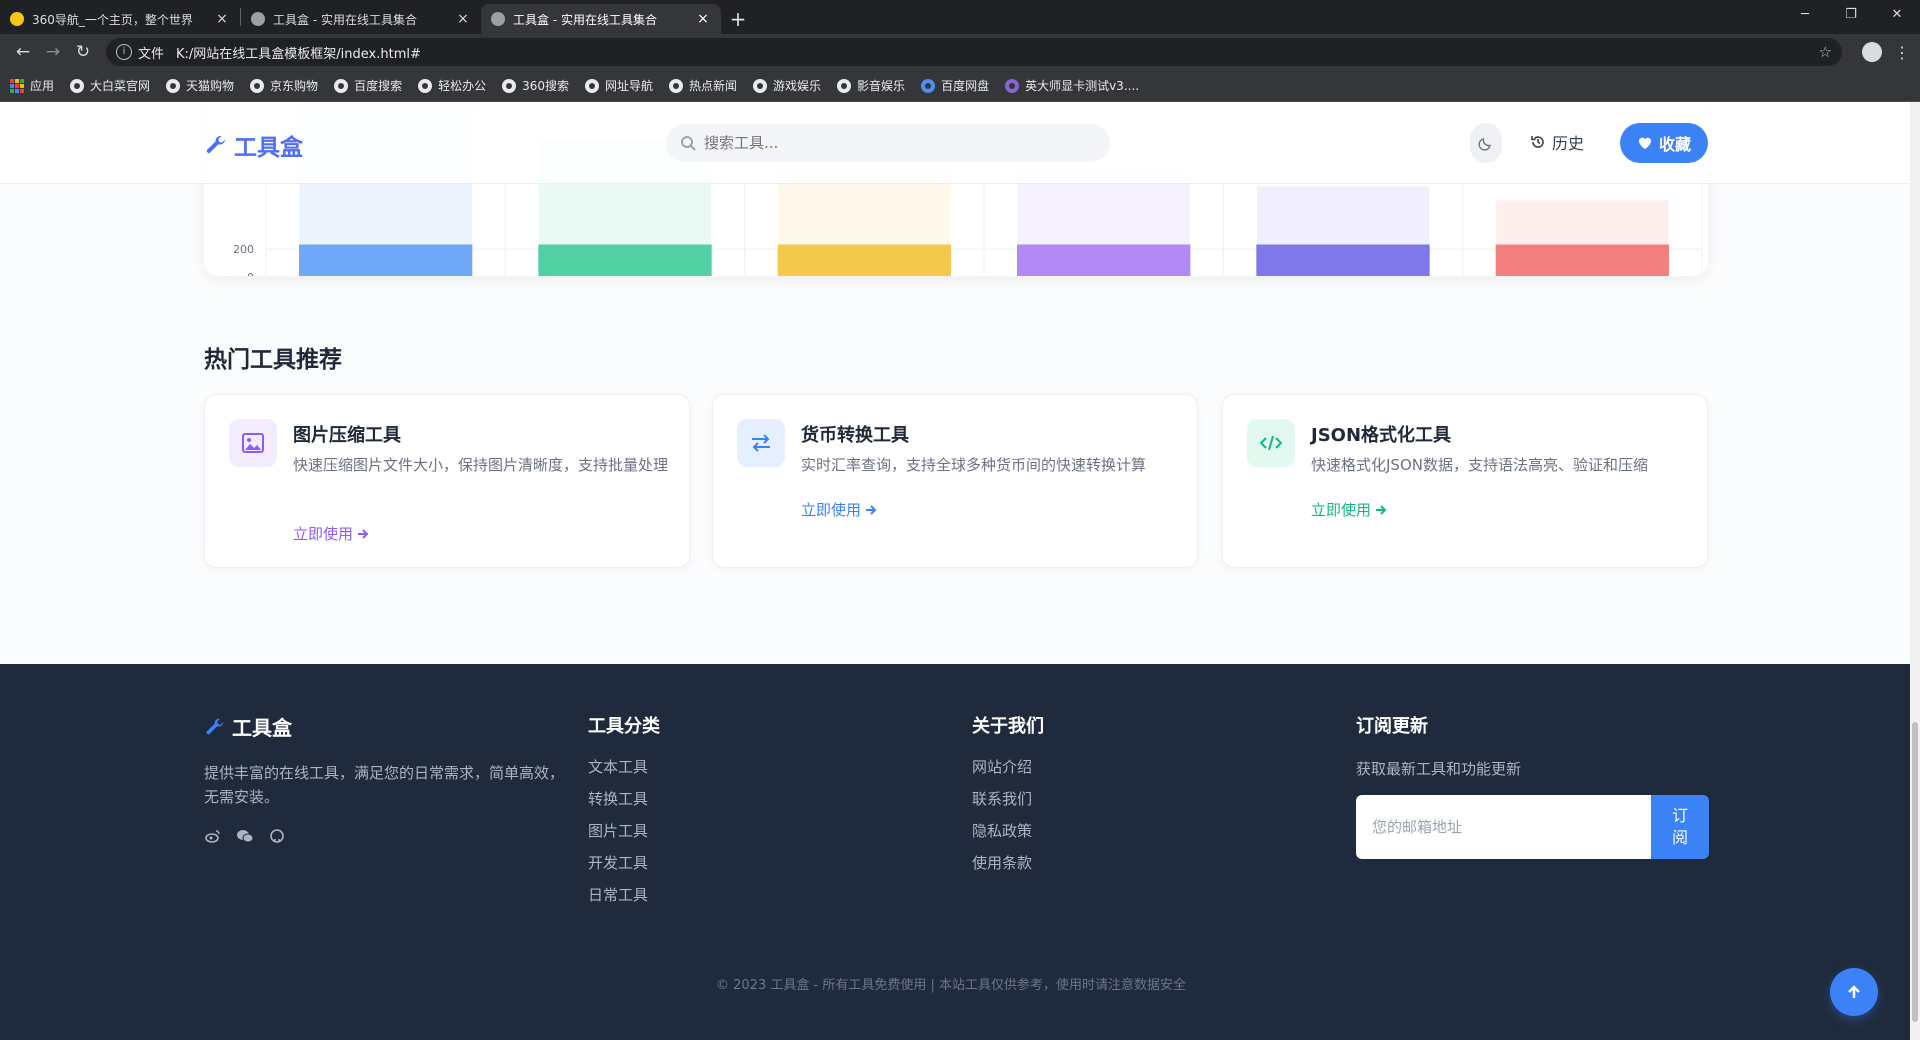  What do you see at coordinates (262, 728) in the screenshot?
I see `footer-logo-text: 工具盒` at bounding box center [262, 728].